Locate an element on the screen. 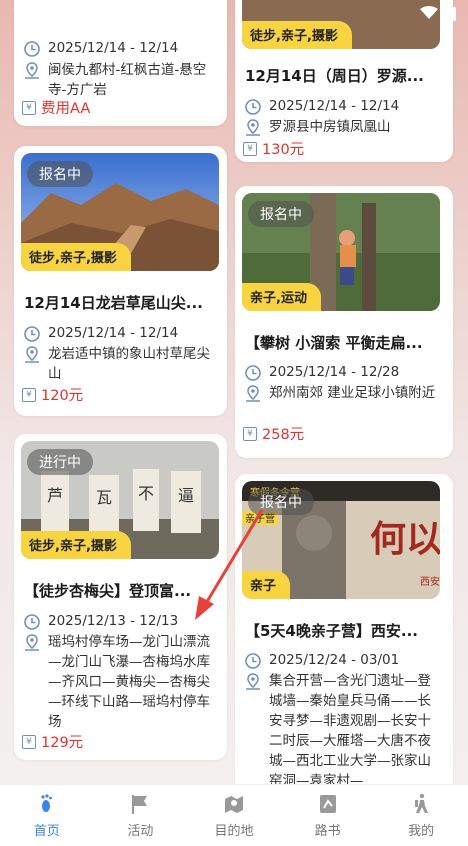 The height and width of the screenshot is (846, 468). location-row: 闽侯九都村-红枫古道-悬空寺-方广岩 is located at coordinates (120, 80).